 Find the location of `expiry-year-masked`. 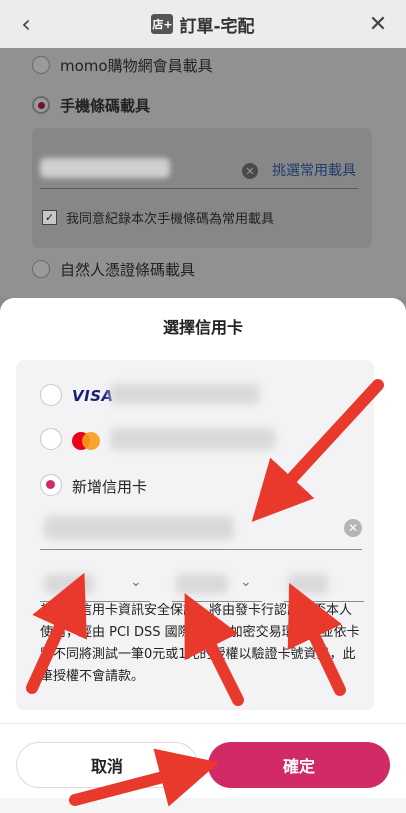

expiry-year-masked is located at coordinates (202, 584).